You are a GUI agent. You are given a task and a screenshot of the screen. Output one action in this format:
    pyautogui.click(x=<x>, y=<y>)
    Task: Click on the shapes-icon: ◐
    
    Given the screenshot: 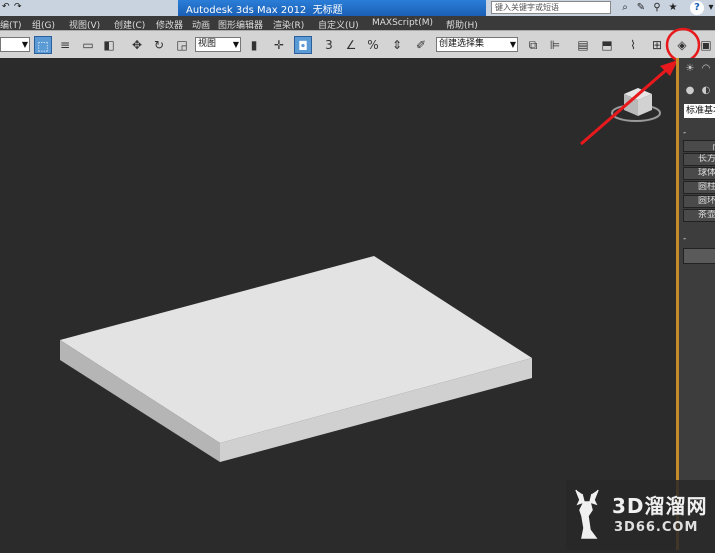 What is the action you would take?
    pyautogui.click(x=706, y=91)
    